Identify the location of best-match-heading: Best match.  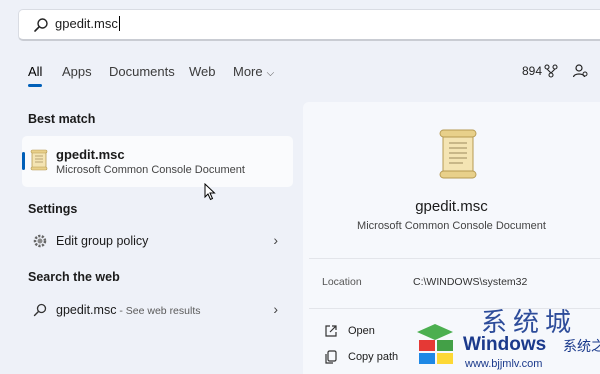
(62, 119).